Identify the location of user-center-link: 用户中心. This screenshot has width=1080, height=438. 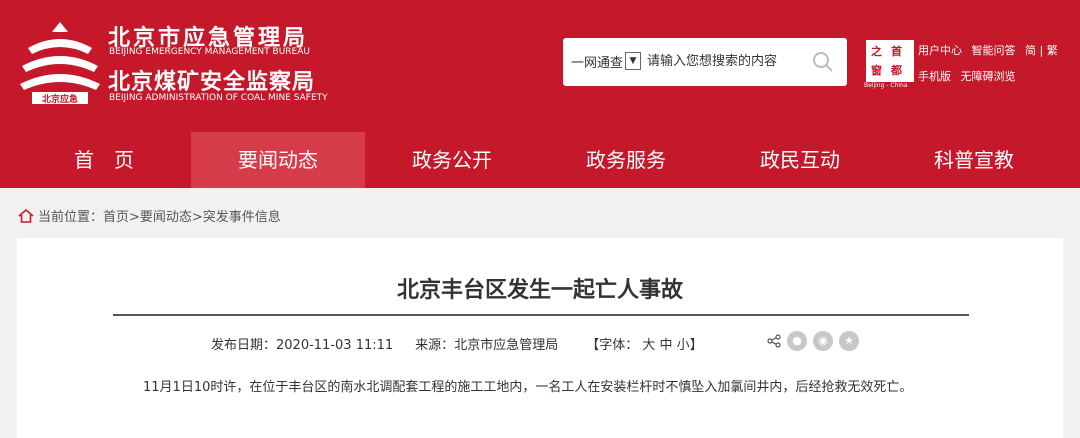
(940, 50).